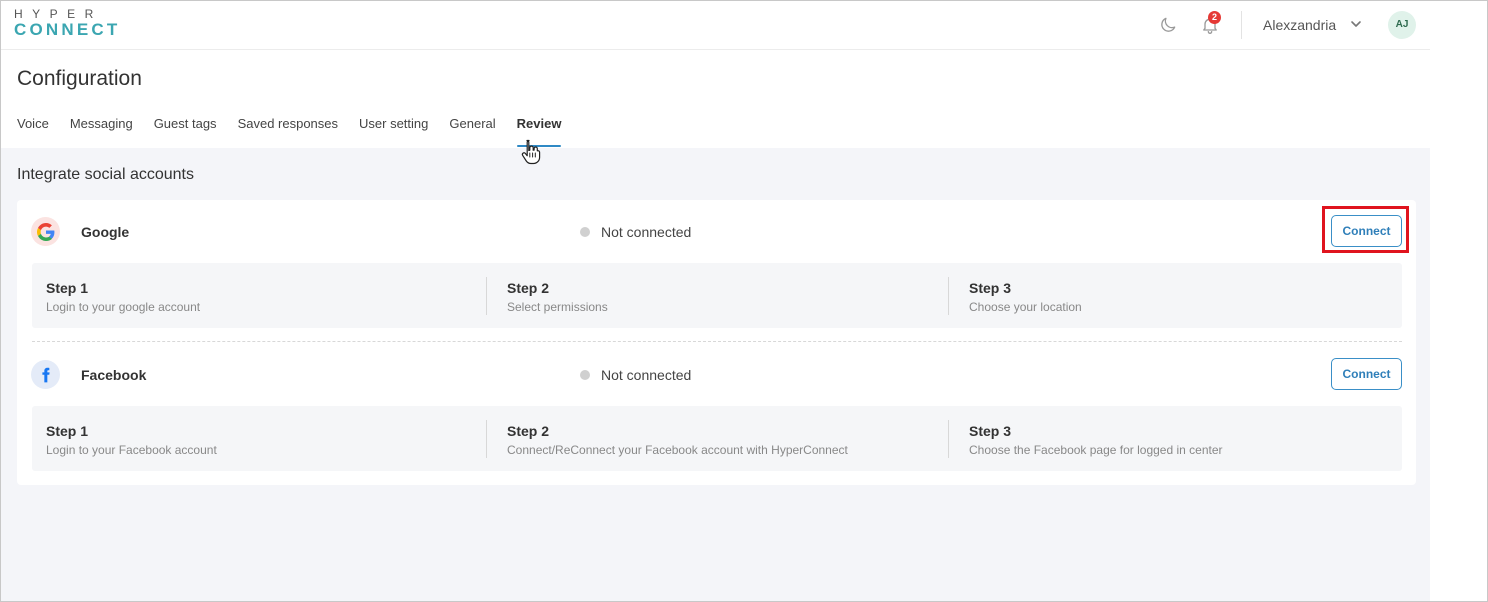 The image size is (1488, 602). I want to click on tab-general: General, so click(472, 132).